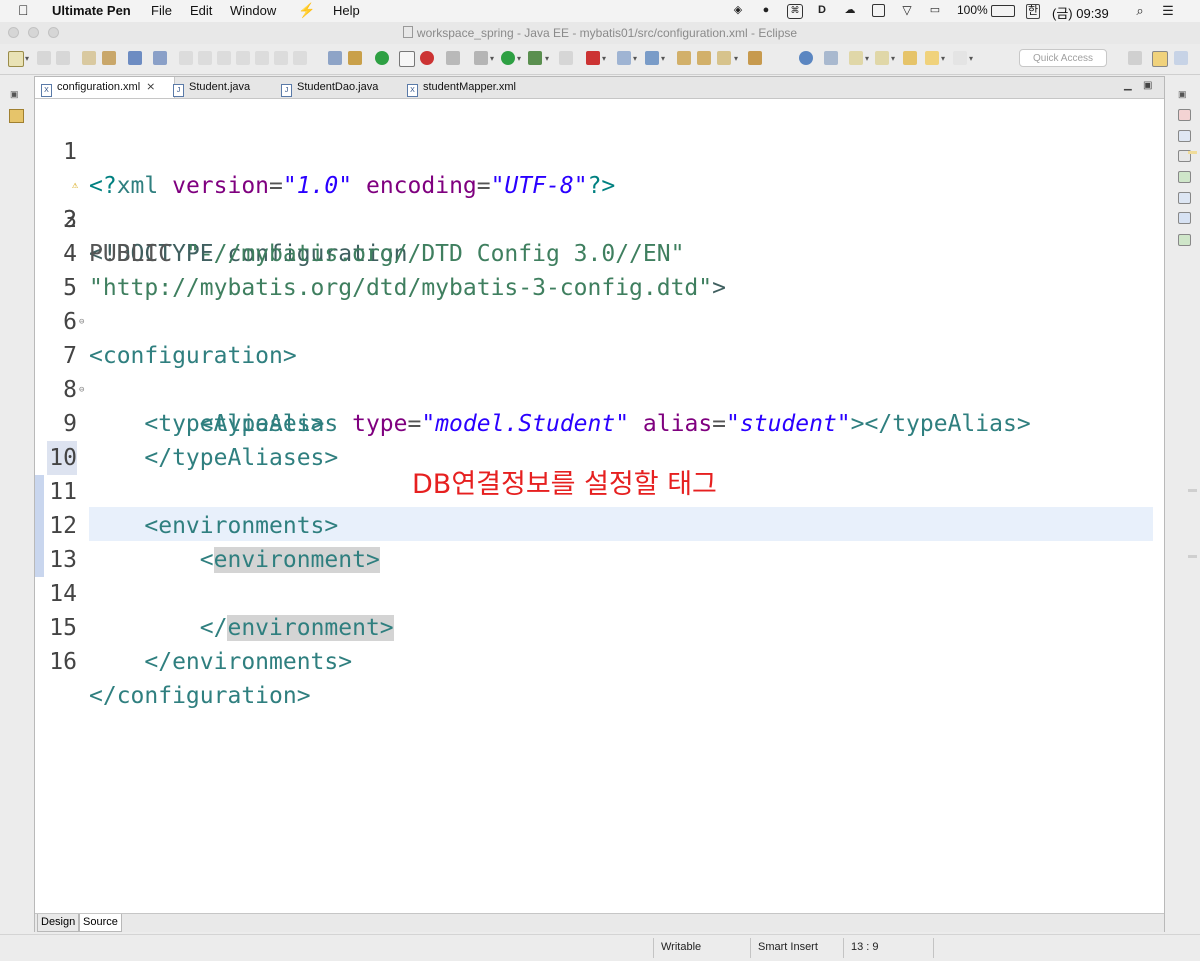 The height and width of the screenshot is (961, 1200). Describe the element at coordinates (932, 58) in the screenshot. I see `back-icon` at that location.